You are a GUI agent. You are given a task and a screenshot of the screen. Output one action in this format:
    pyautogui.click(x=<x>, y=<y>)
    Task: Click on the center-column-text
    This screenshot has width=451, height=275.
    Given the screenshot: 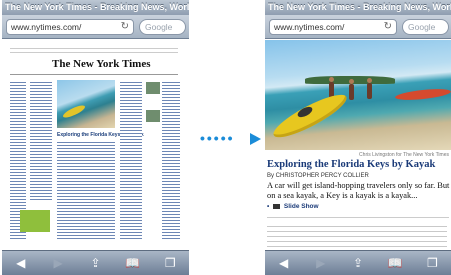 What is the action you would take?
    pyautogui.click(x=86, y=190)
    